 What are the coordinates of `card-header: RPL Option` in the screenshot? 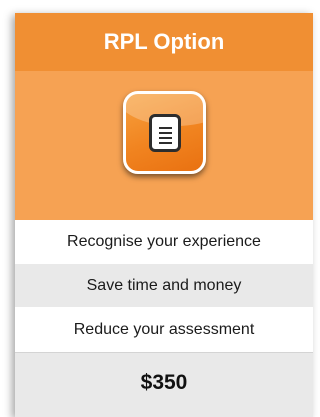 It's located at (164, 42).